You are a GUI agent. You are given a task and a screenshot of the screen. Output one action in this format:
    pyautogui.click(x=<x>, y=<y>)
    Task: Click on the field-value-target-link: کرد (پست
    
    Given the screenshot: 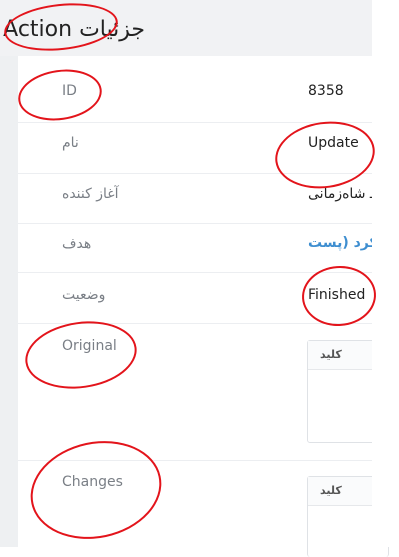 What is the action you would take?
    pyautogui.click(x=343, y=243)
    